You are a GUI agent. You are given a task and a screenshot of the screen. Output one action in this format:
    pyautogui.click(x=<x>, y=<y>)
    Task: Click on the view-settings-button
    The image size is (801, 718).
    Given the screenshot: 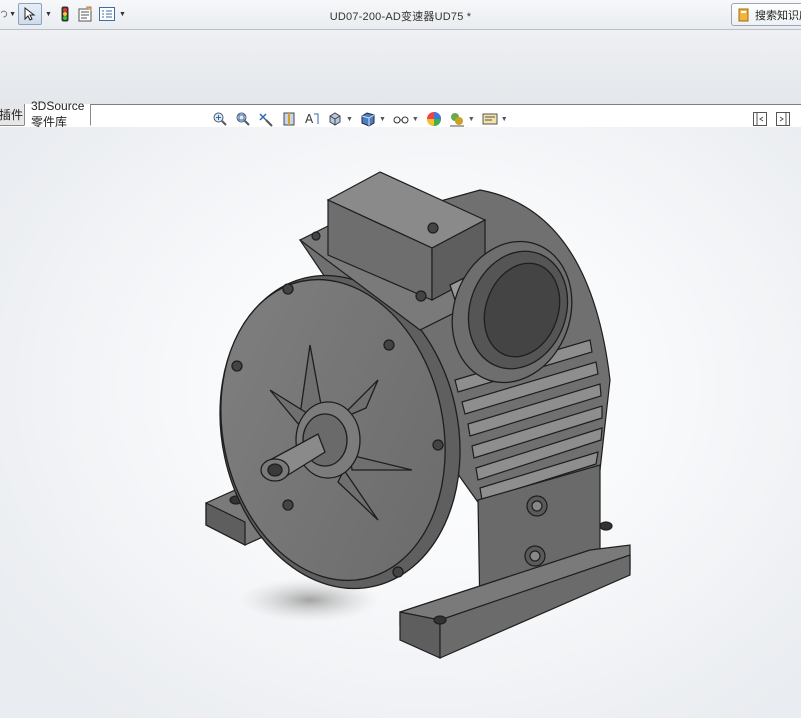 What is the action you would take?
    pyautogui.click(x=490, y=119)
    